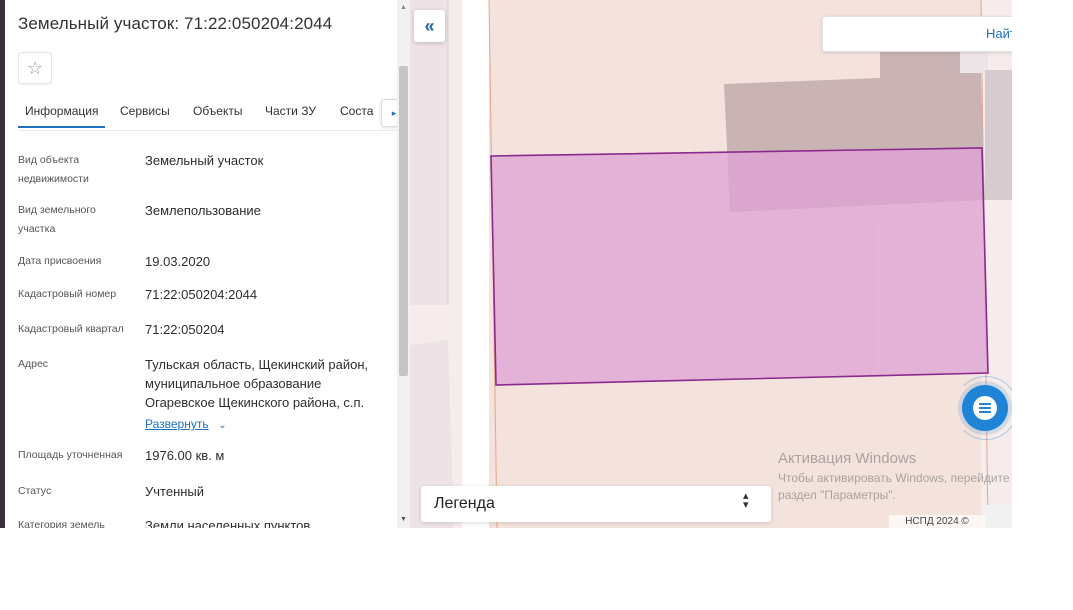 This screenshot has width=1073, height=610. I want to click on chat-bubble-icon, so click(985, 408).